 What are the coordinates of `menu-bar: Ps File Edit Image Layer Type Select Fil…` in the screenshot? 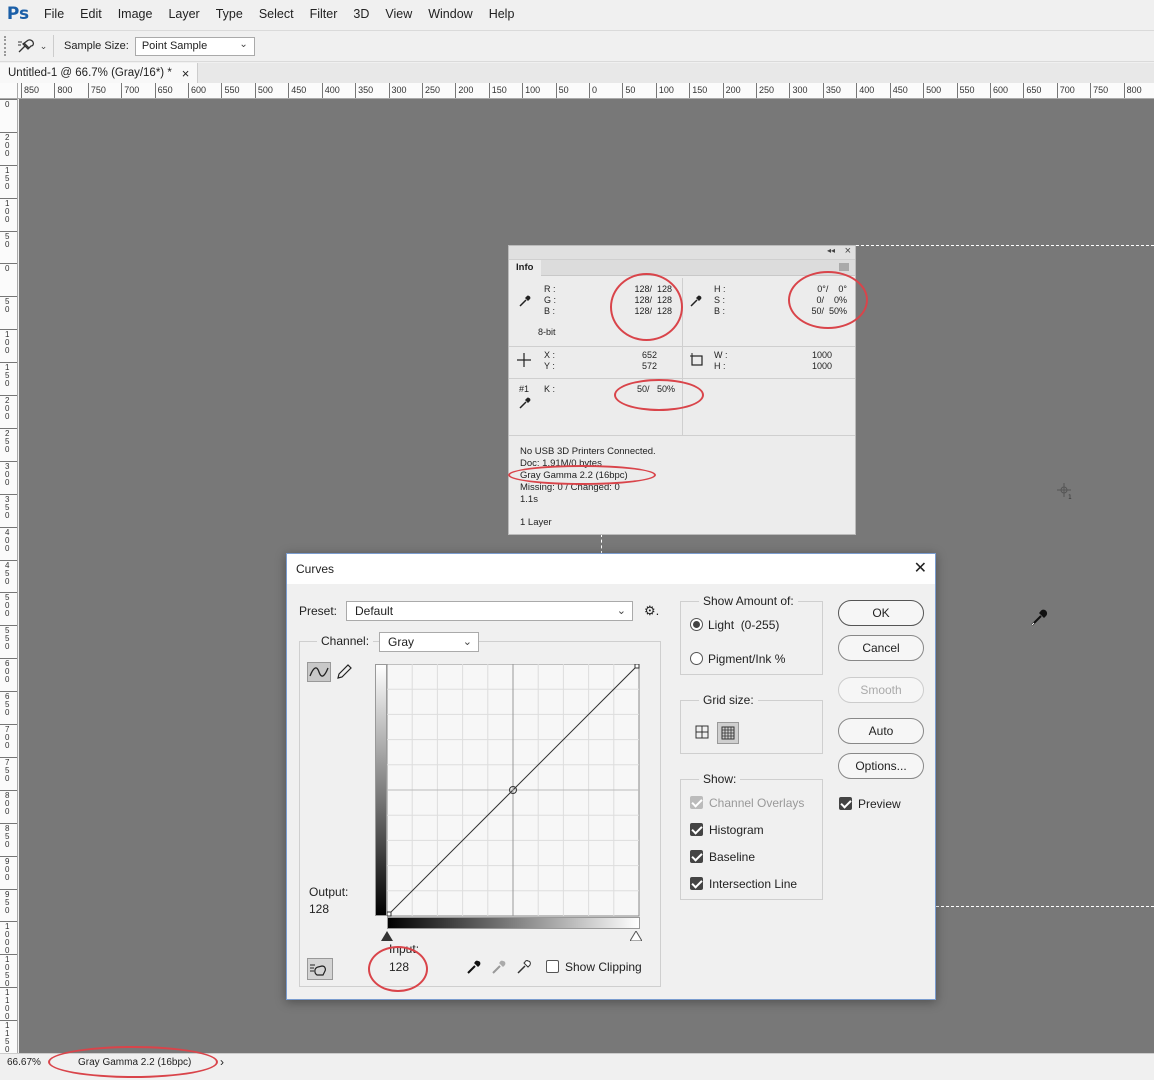 It's located at (577, 14).